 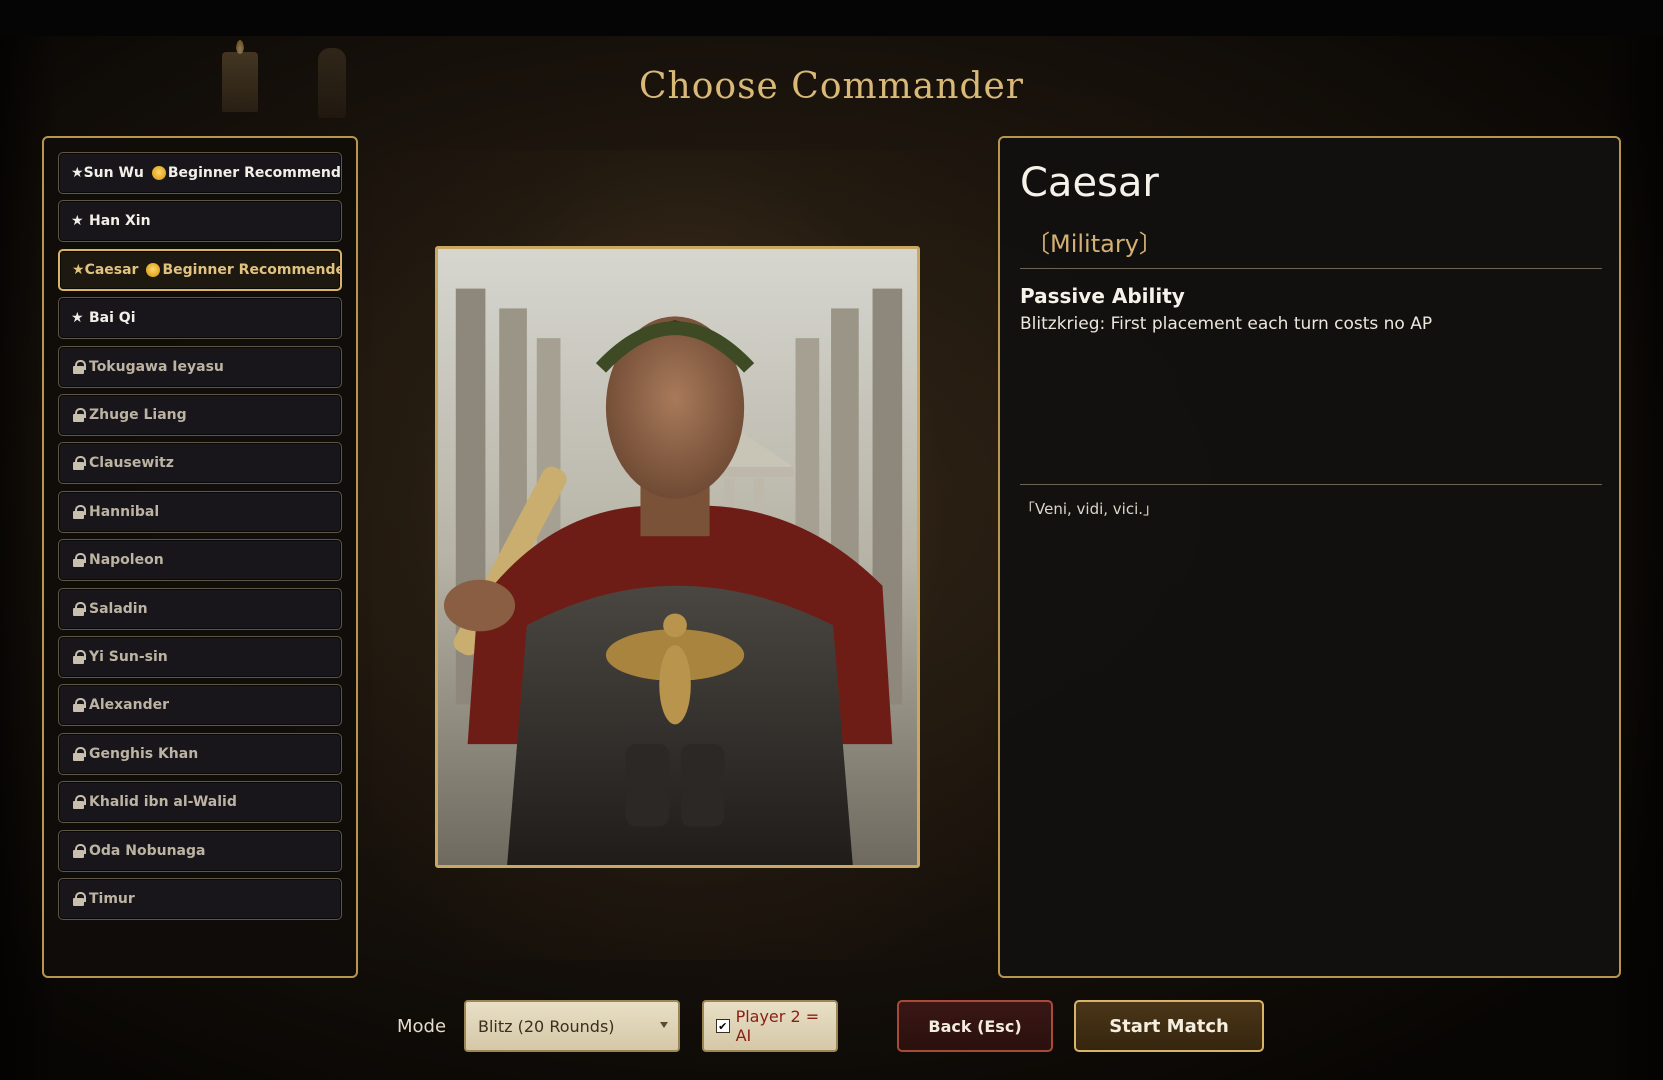 I want to click on commander-item-name: Sun Wu, so click(x=113, y=173).